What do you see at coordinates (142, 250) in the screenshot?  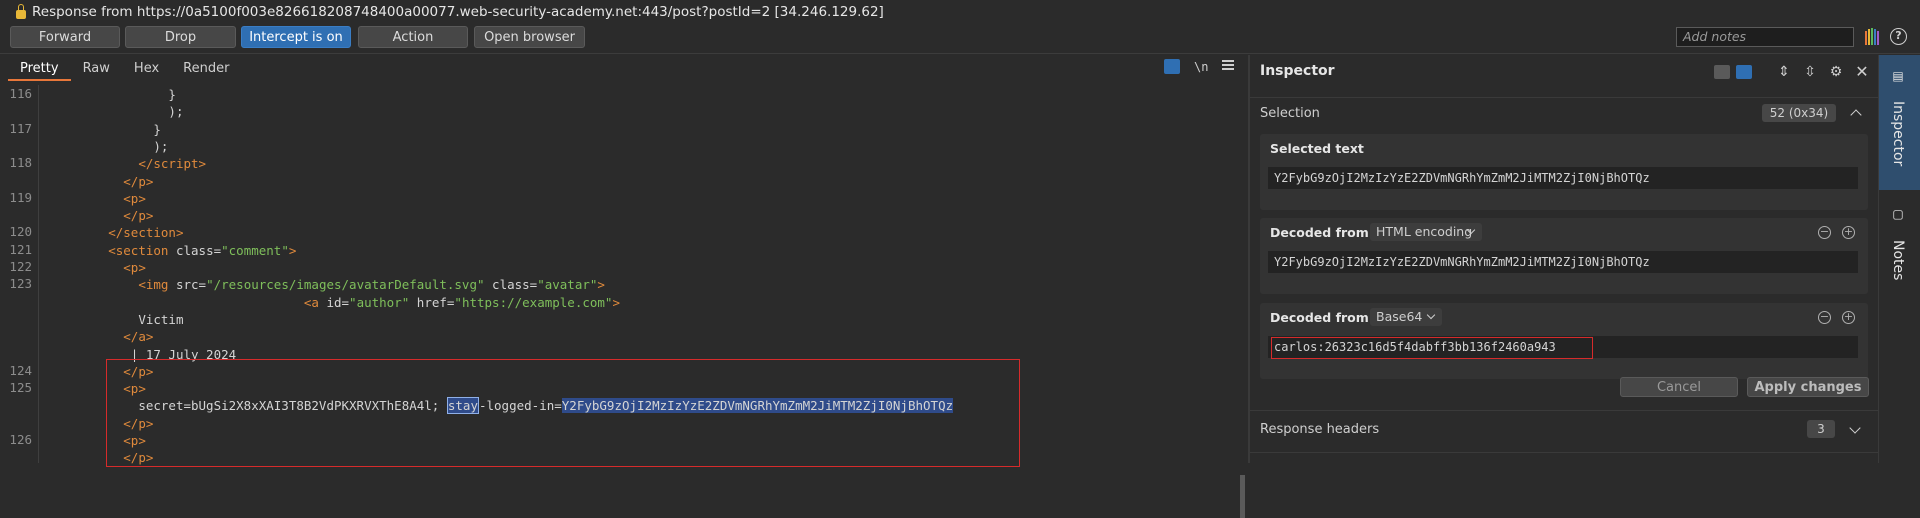 I see `tag-name: section` at bounding box center [142, 250].